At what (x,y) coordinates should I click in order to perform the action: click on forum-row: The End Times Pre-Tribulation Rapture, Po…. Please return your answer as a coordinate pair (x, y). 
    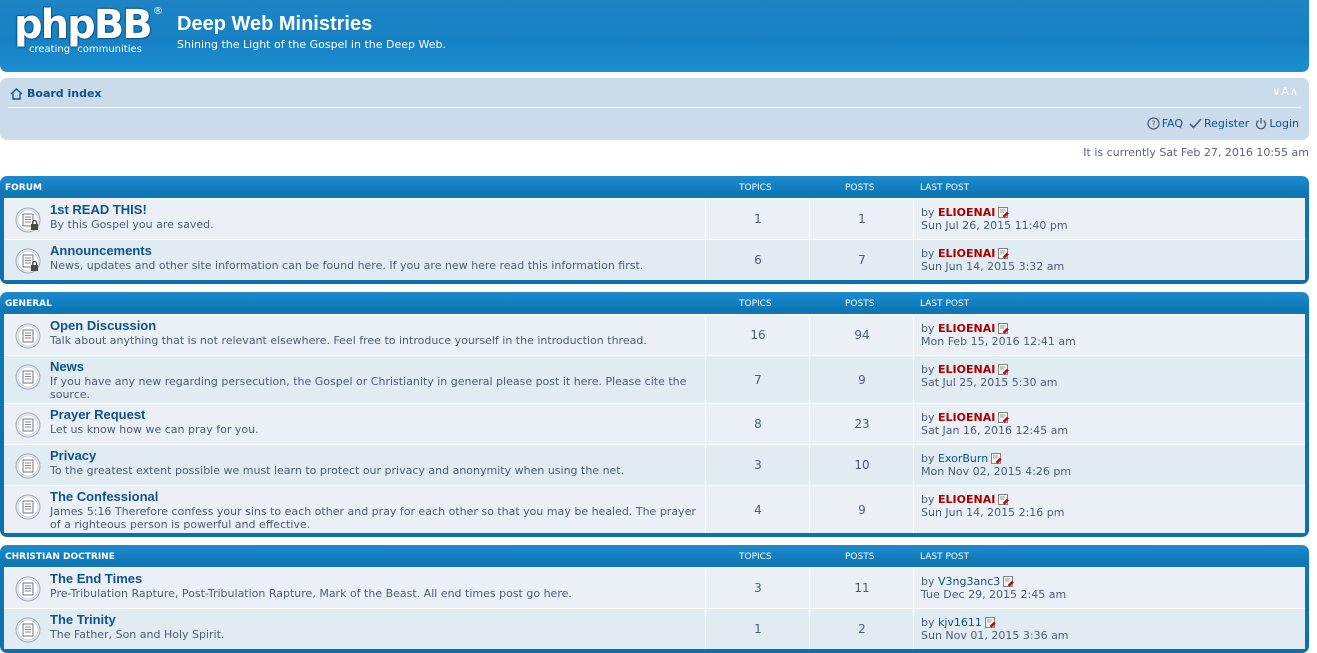
    Looking at the image, I should click on (654, 587).